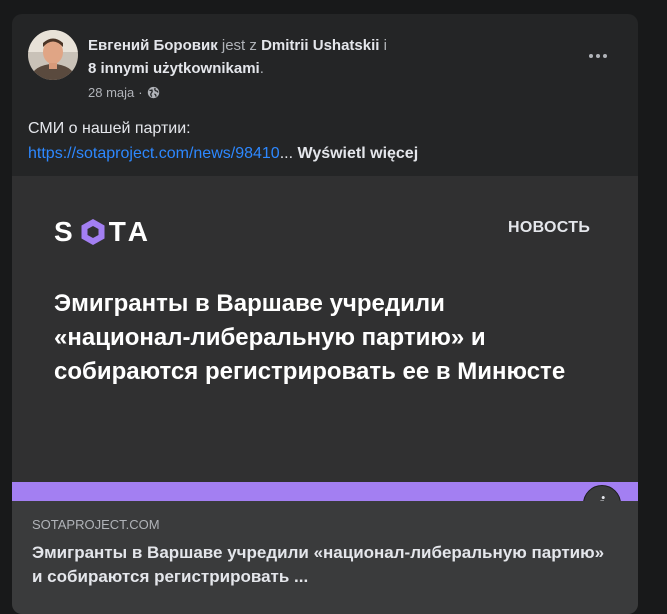 This screenshot has height=614, width=667. I want to click on sota-logo: S TA, so click(103, 232).